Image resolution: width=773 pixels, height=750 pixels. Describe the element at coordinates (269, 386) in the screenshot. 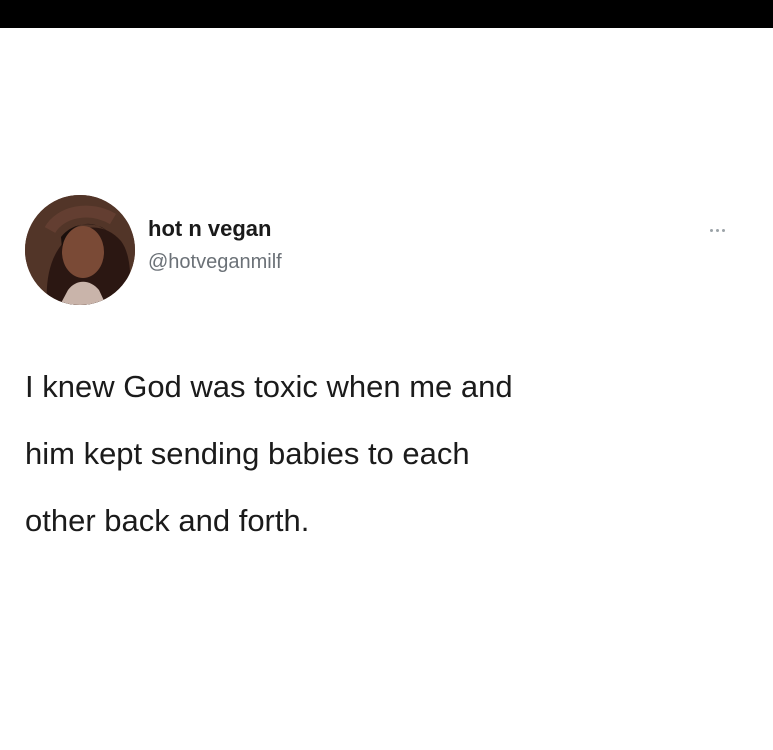

I see `tweet-text-line: I knew God was toxic when me and` at that location.